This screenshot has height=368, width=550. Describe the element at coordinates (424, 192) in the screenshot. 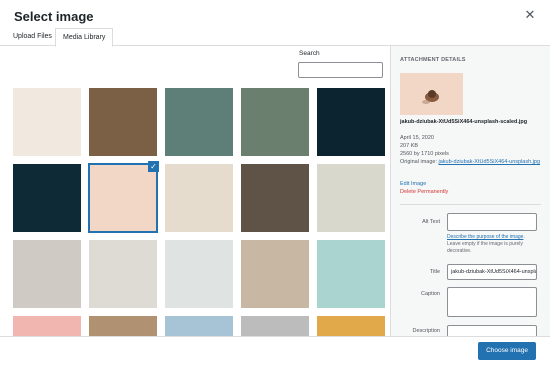

I see `delete-permanently-link: Delete Permanently` at that location.